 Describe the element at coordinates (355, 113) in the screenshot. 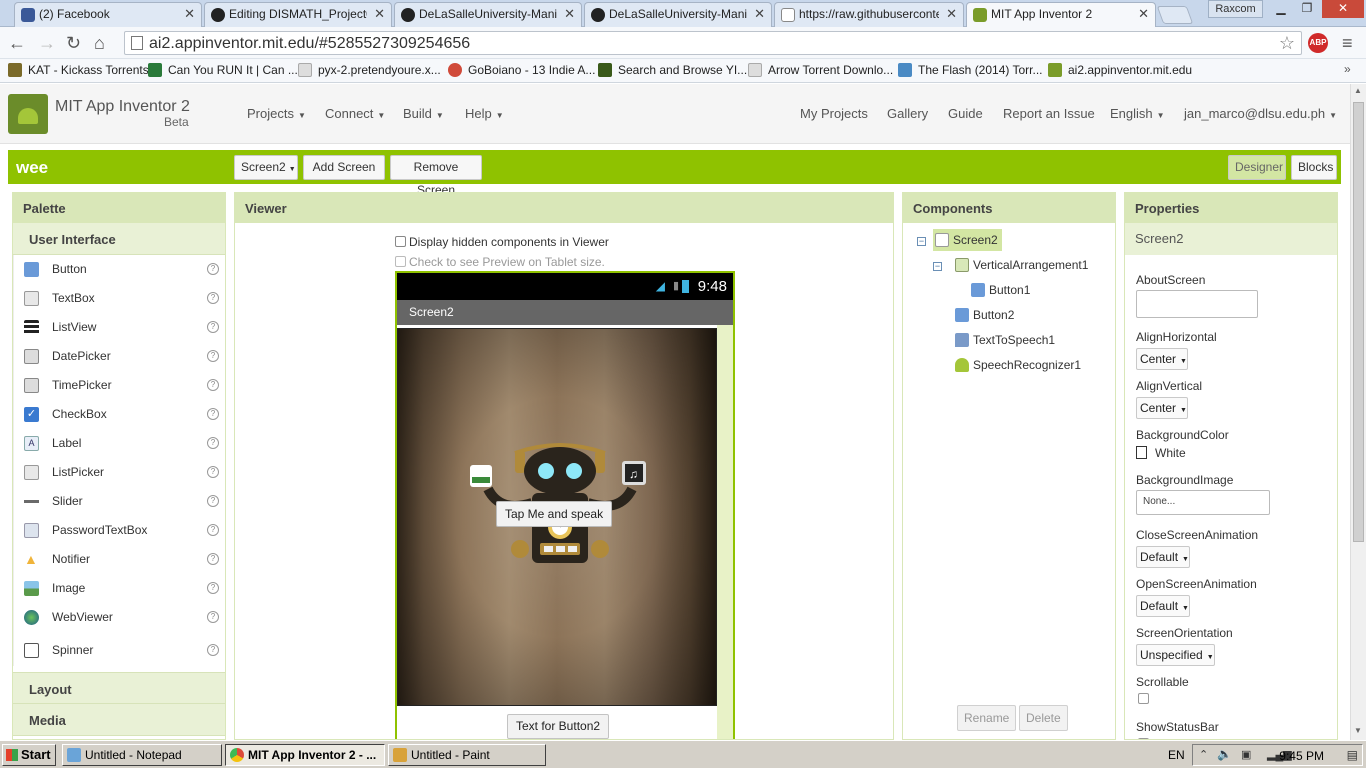

I see `menu-connect: Connect ▼` at that location.